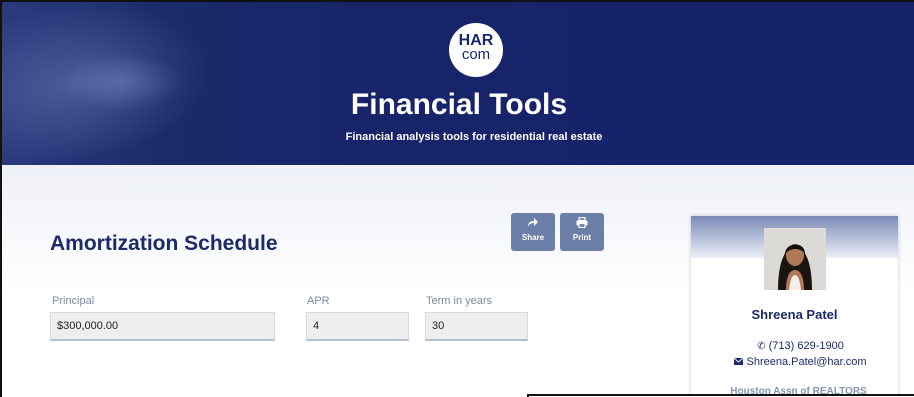  I want to click on share-icon, so click(533, 224).